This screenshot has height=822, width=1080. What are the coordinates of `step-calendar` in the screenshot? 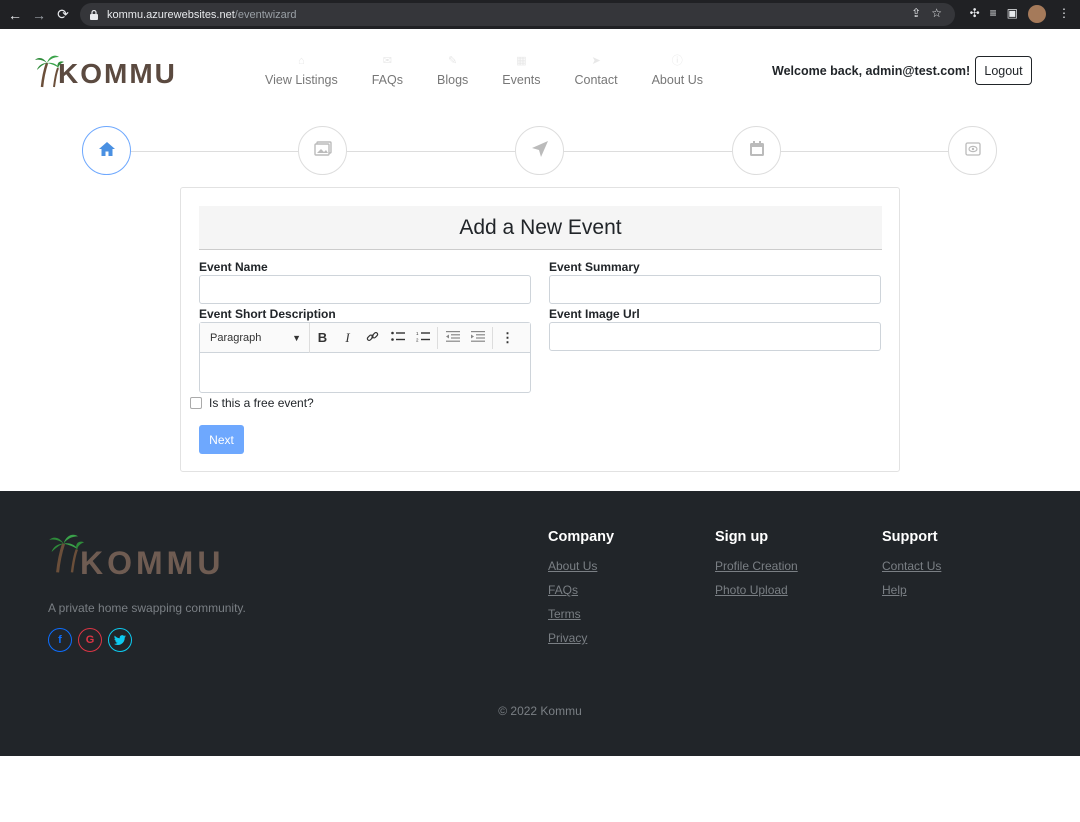 It's located at (756, 150).